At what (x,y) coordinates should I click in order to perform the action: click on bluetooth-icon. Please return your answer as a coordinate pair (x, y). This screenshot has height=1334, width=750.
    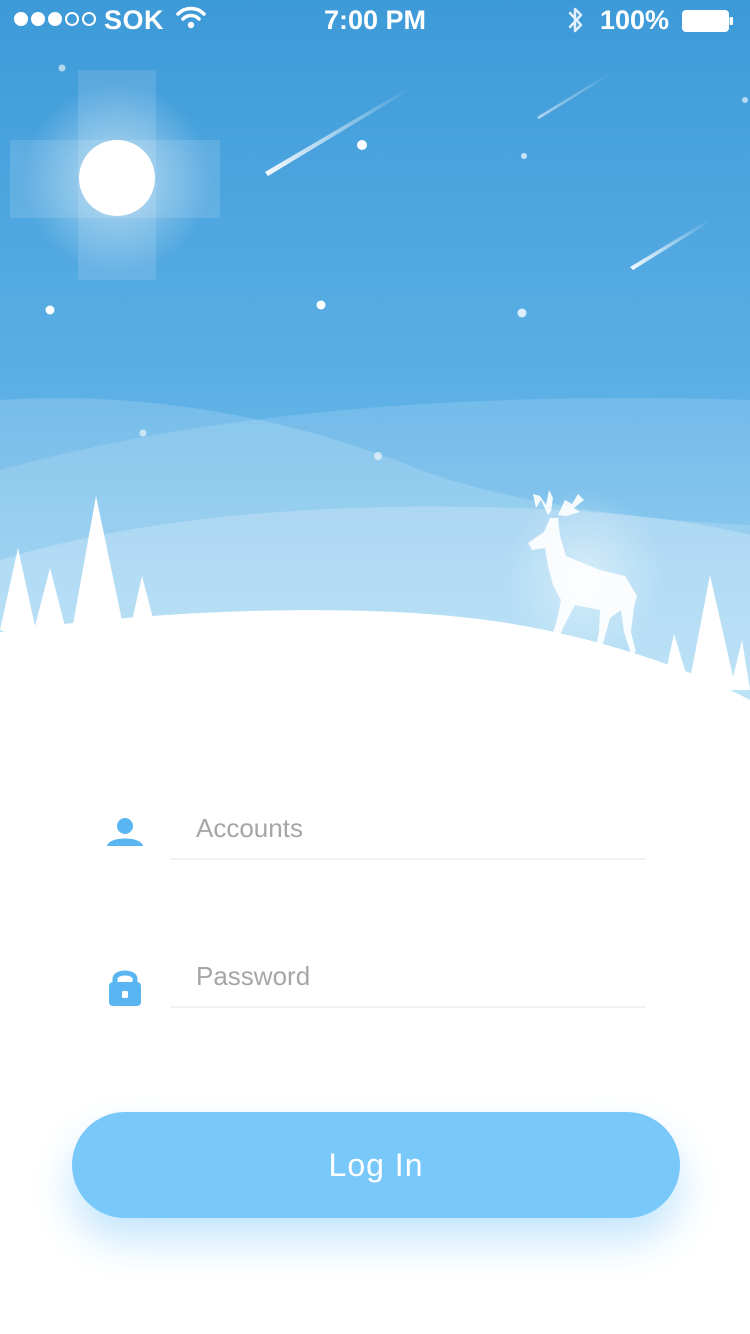
    Looking at the image, I should click on (575, 20).